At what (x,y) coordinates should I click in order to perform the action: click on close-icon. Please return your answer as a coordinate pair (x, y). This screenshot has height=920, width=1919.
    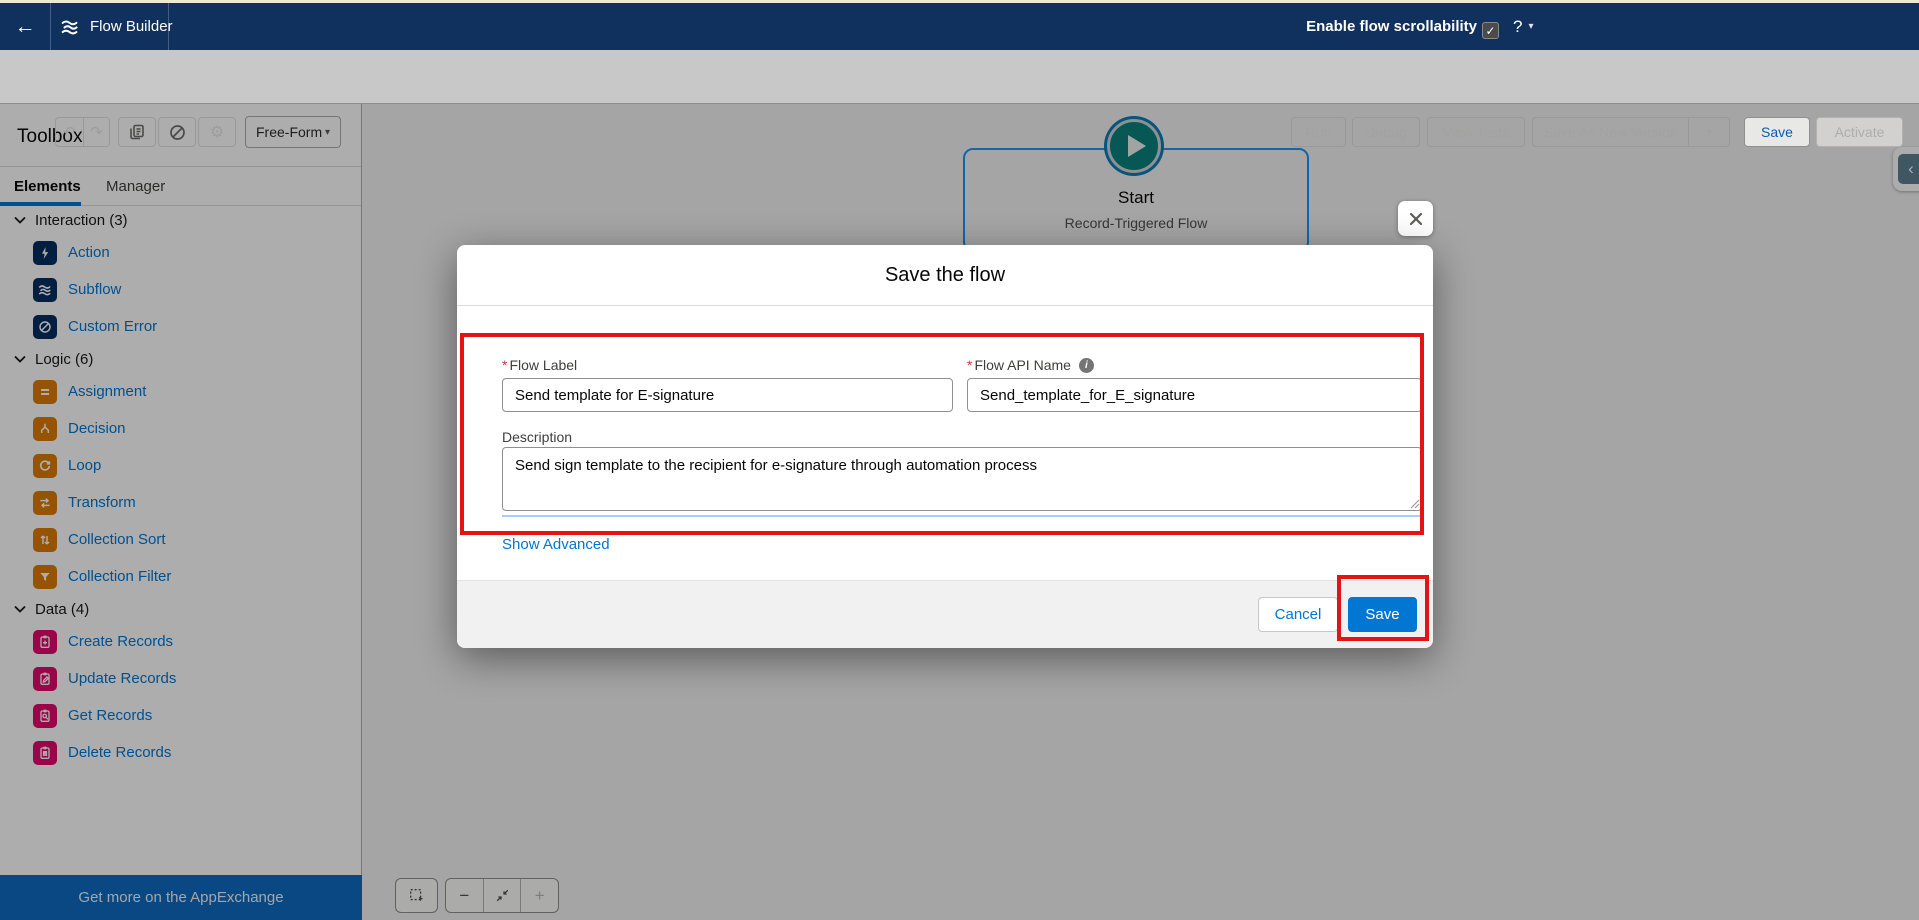
    Looking at the image, I should click on (1415, 218).